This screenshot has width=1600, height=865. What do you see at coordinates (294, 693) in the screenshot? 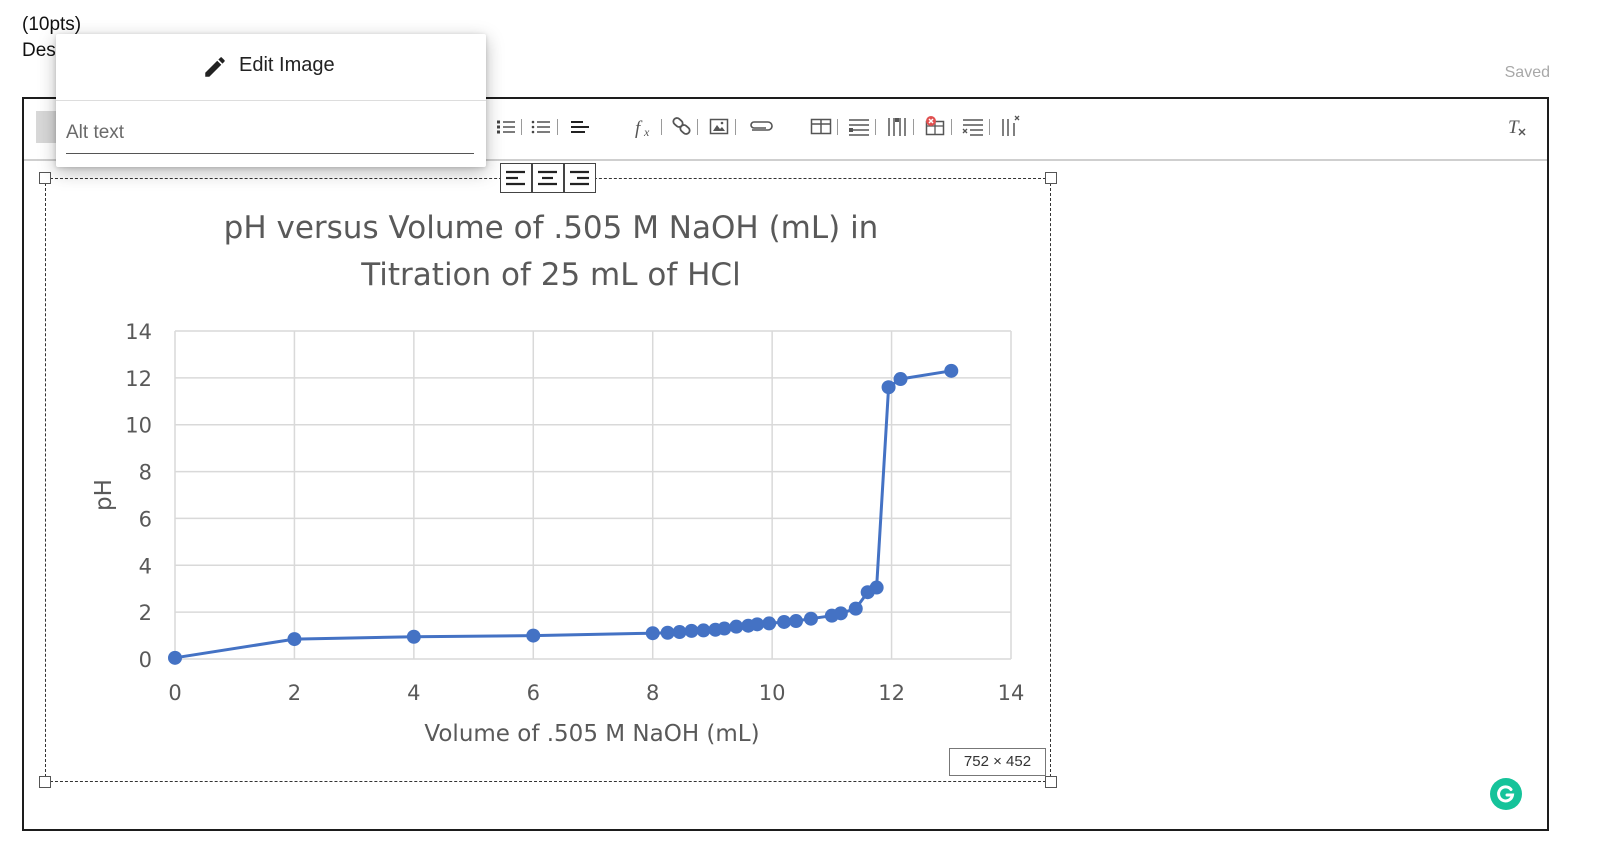
I see `x-tick-label: 2` at bounding box center [294, 693].